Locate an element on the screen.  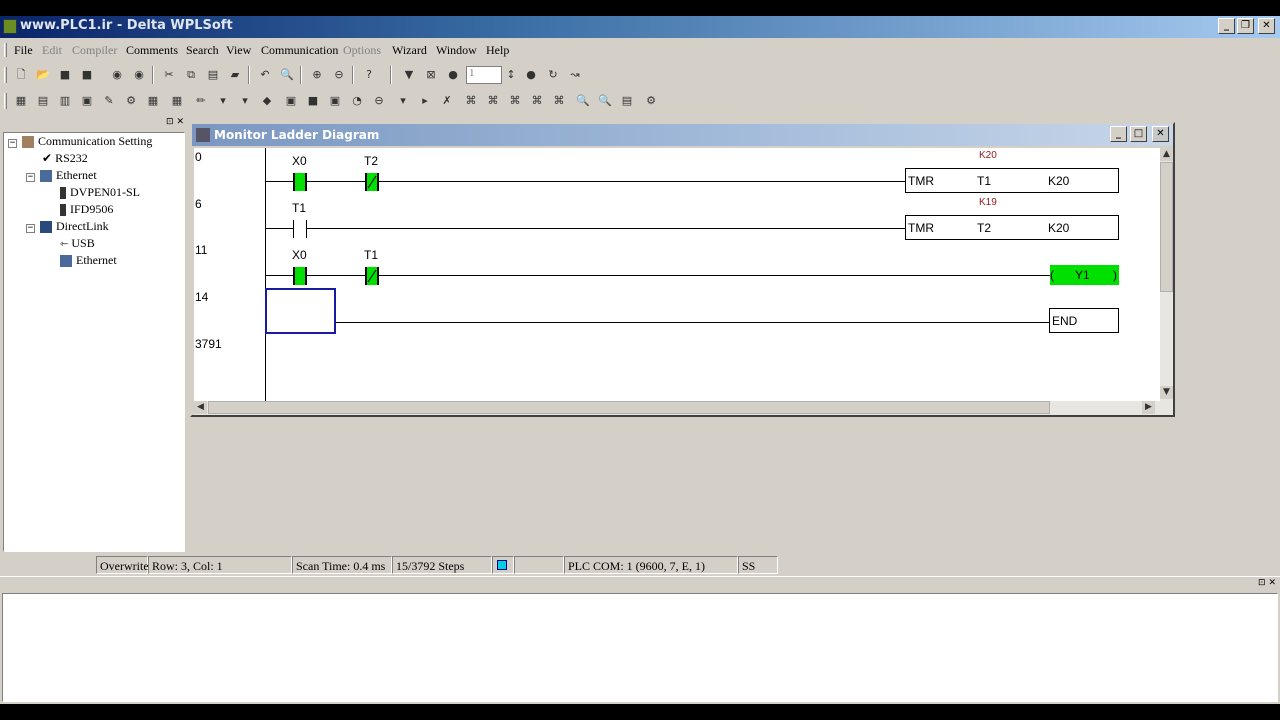
selected-tool-icon: ▣ is located at coordinates (291, 101).